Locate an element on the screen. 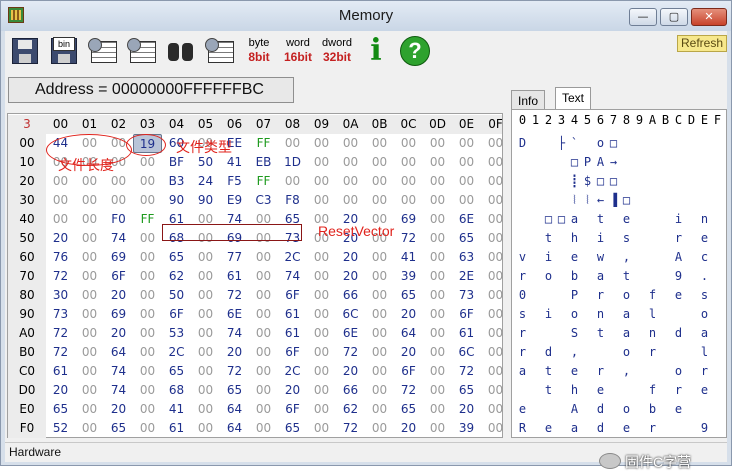  hex-cell: 66 is located at coordinates (350, 295).